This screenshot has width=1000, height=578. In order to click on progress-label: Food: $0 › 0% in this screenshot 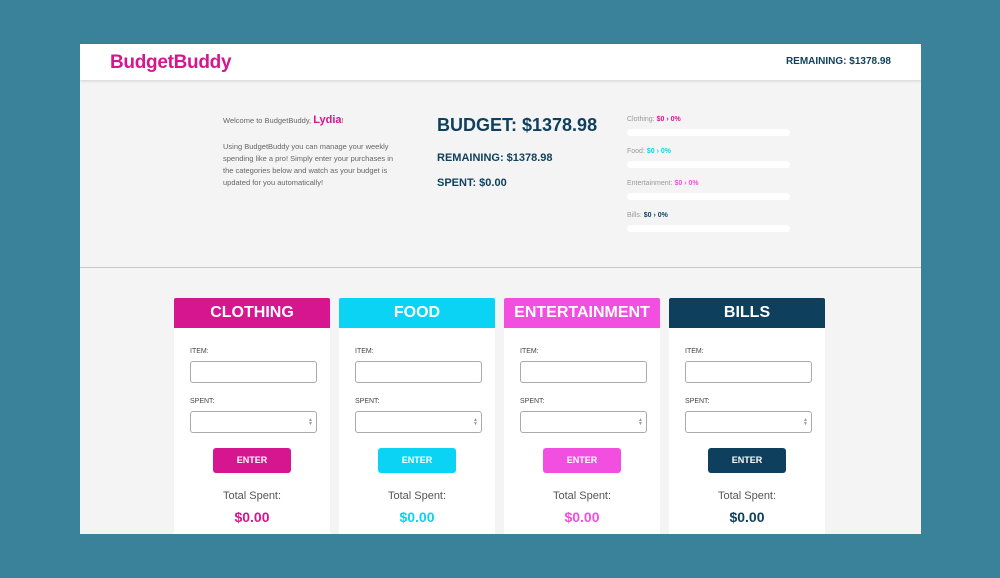, I will do `click(709, 151)`.